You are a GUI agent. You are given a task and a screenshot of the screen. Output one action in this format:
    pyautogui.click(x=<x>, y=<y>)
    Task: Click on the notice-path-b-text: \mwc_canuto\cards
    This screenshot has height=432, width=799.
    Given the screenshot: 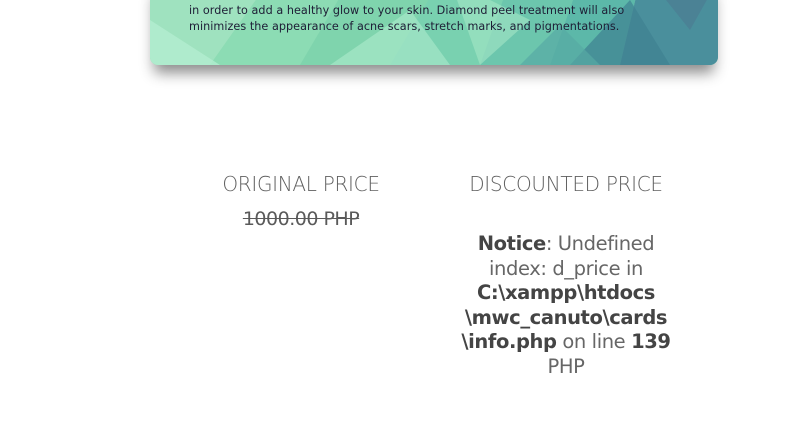 What is the action you would take?
    pyautogui.click(x=566, y=317)
    